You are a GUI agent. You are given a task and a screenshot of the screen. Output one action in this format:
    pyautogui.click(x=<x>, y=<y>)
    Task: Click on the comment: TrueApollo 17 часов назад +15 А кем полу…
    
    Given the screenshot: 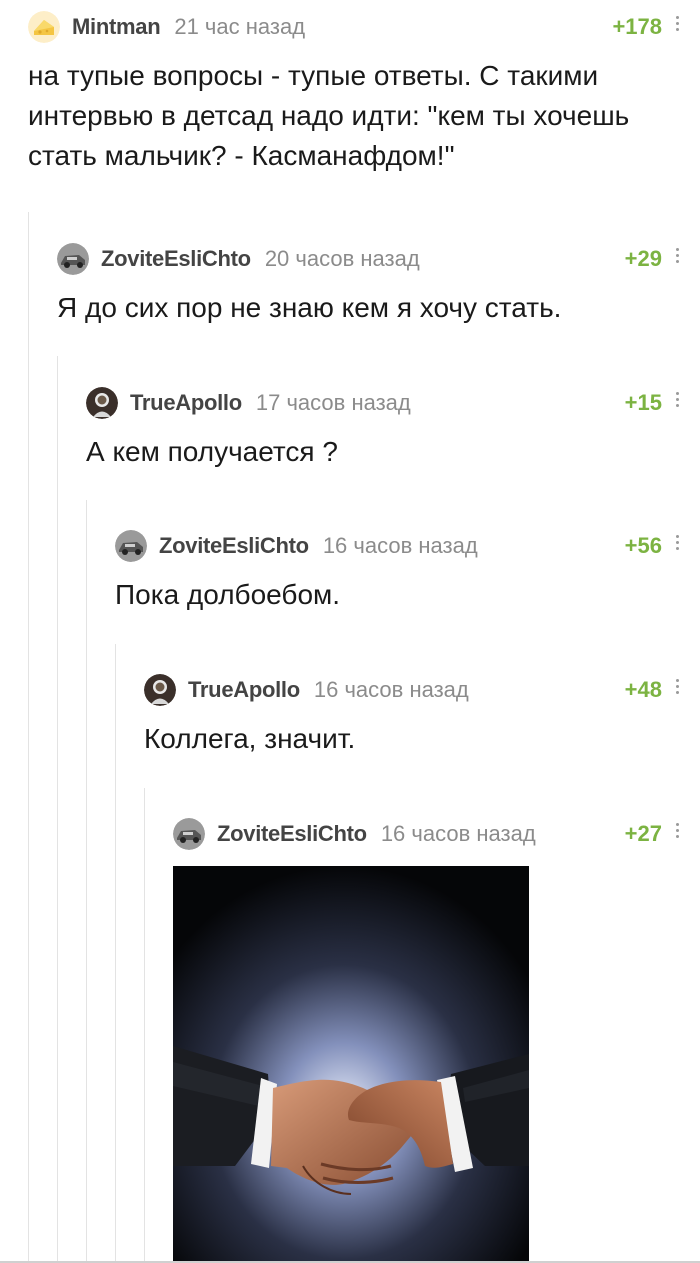 What is the action you would take?
    pyautogui.click(x=393, y=428)
    